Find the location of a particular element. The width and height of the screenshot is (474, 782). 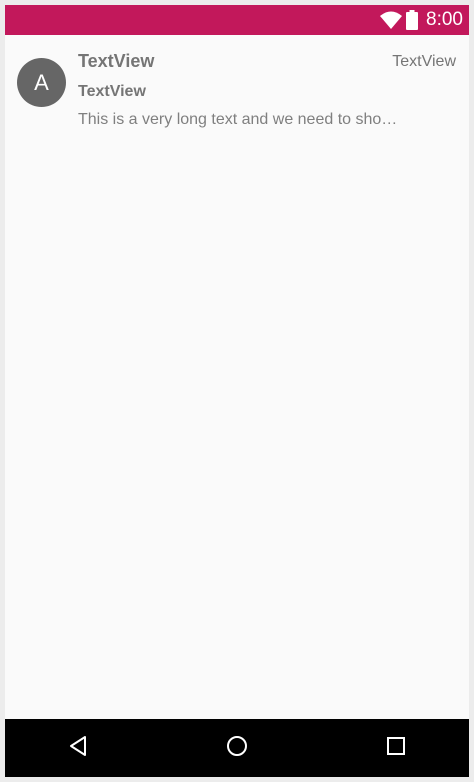

status-icons: 8:00 is located at coordinates (421, 20).